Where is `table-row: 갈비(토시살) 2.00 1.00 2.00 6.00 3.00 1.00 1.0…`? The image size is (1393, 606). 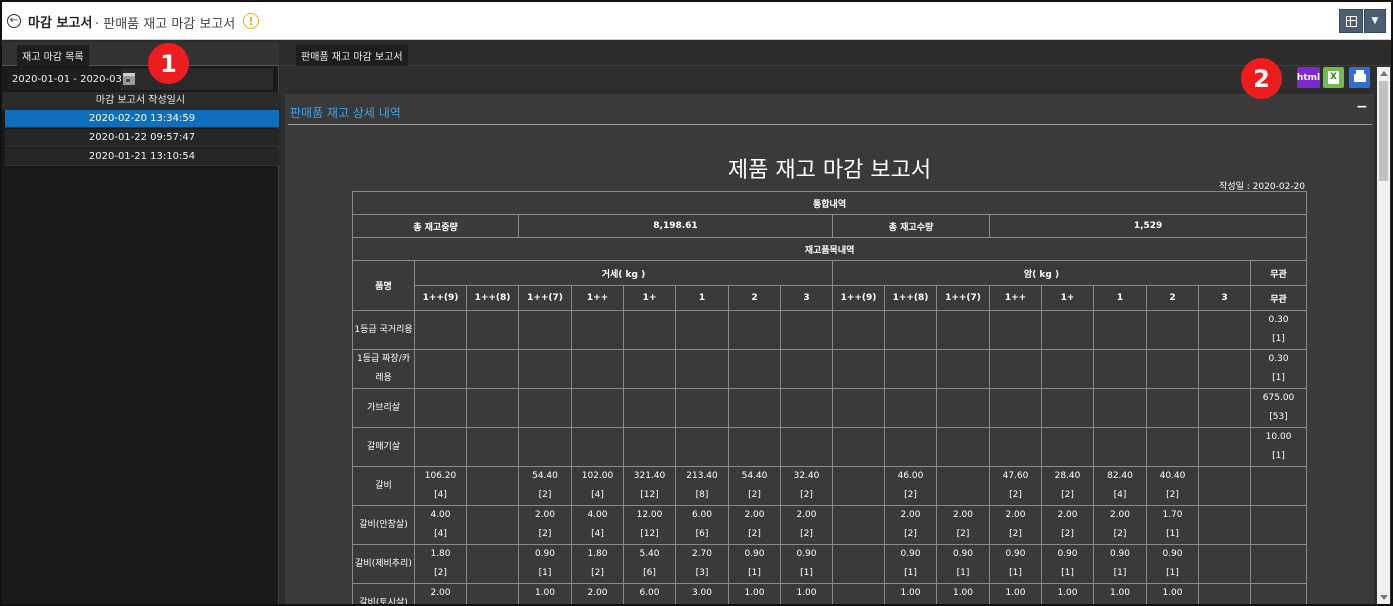 table-row: 갈비(토시살) 2.00 1.00 2.00 6.00 3.00 1.00 1.0… is located at coordinates (830, 593).